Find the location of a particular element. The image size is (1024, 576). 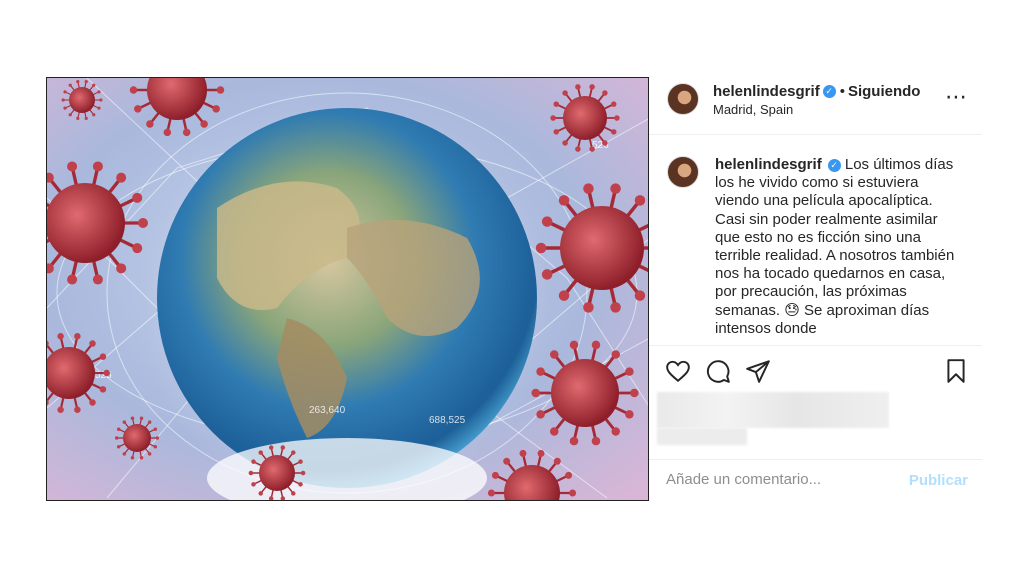

comment-bar: Publicar is located at coordinates (815, 480).